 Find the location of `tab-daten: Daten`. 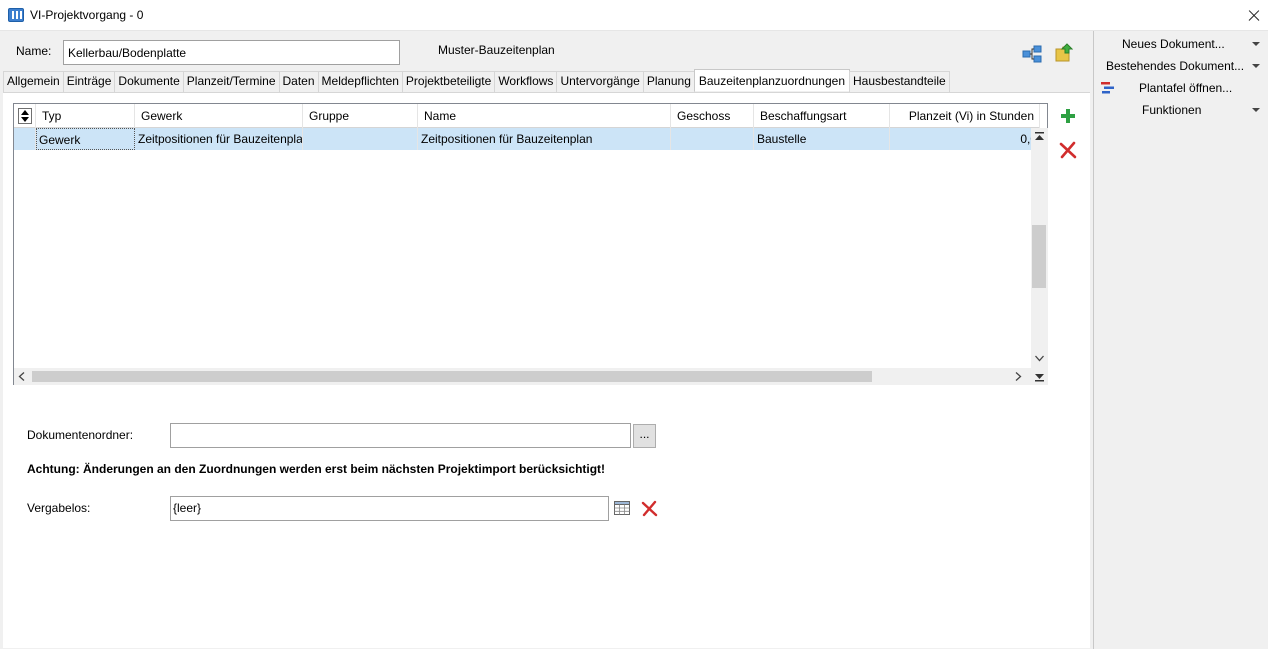

tab-daten: Daten is located at coordinates (298, 81).